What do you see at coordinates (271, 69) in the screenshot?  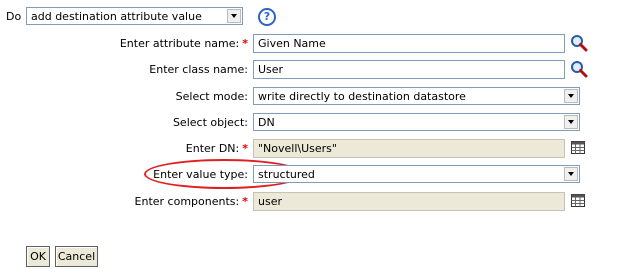 I see `class-name-value: User` at bounding box center [271, 69].